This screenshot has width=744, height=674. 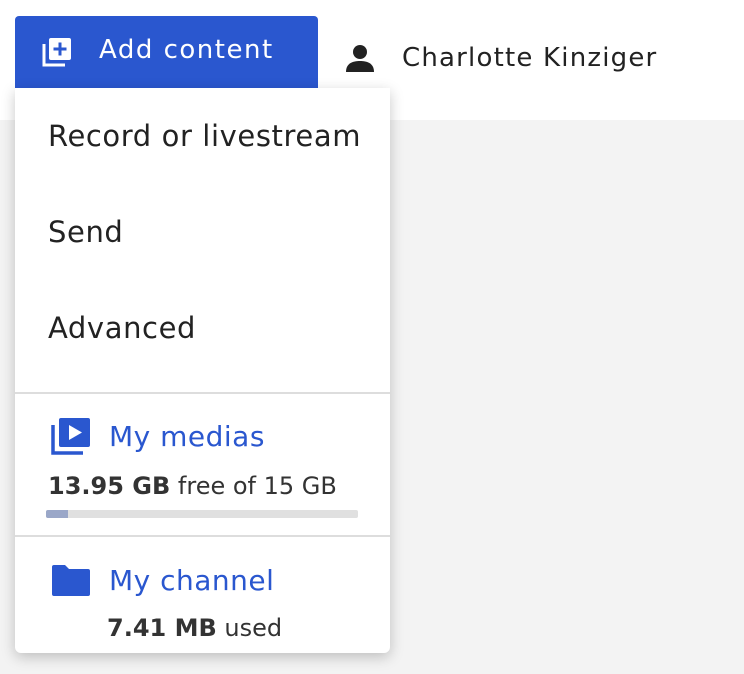 What do you see at coordinates (202, 328) in the screenshot?
I see `menu-item-advanced: Advanced` at bounding box center [202, 328].